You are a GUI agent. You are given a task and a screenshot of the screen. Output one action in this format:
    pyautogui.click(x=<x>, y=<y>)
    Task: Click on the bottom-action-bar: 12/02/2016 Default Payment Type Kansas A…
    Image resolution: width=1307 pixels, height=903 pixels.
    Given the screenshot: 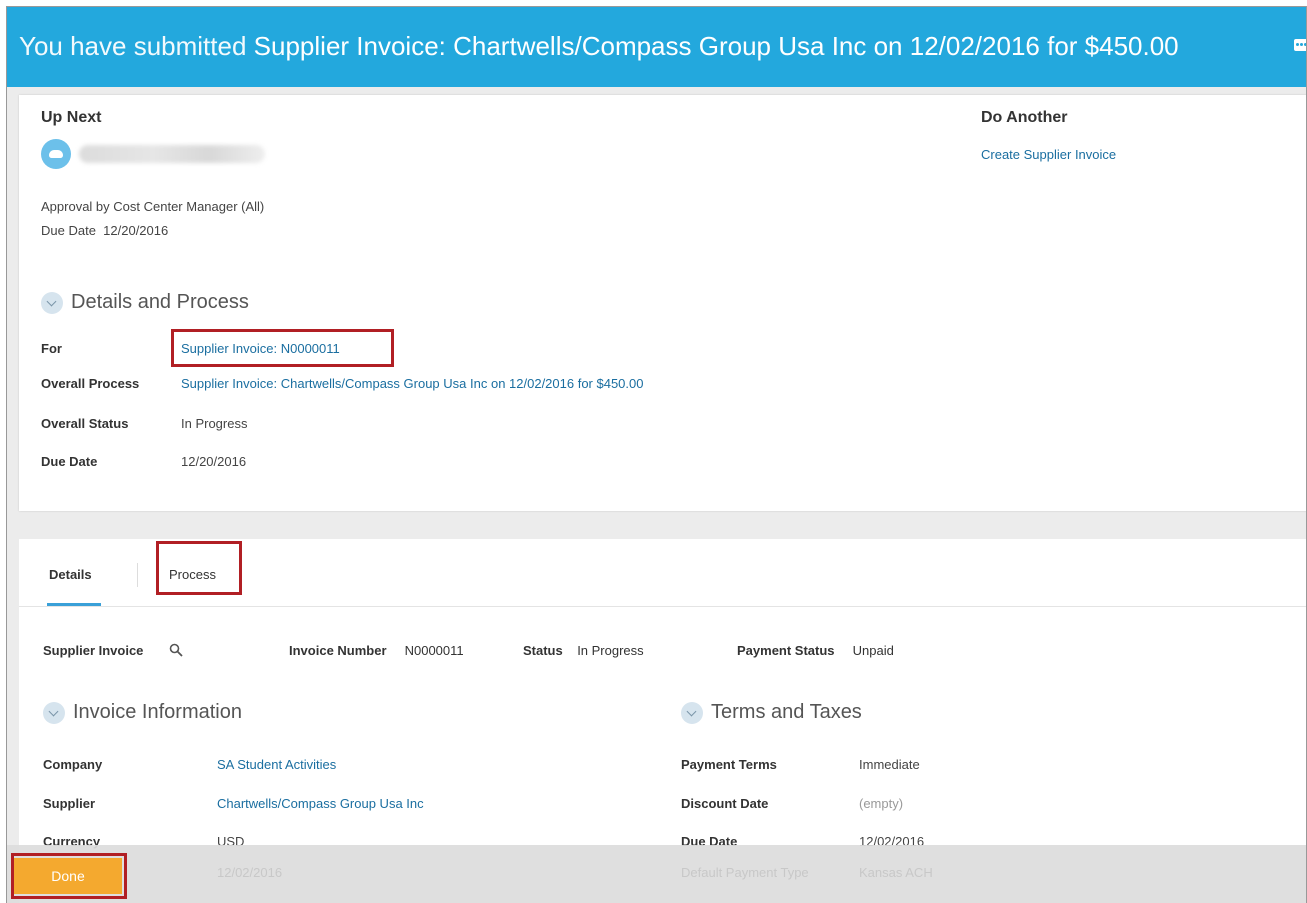 What is the action you would take?
    pyautogui.click(x=657, y=874)
    